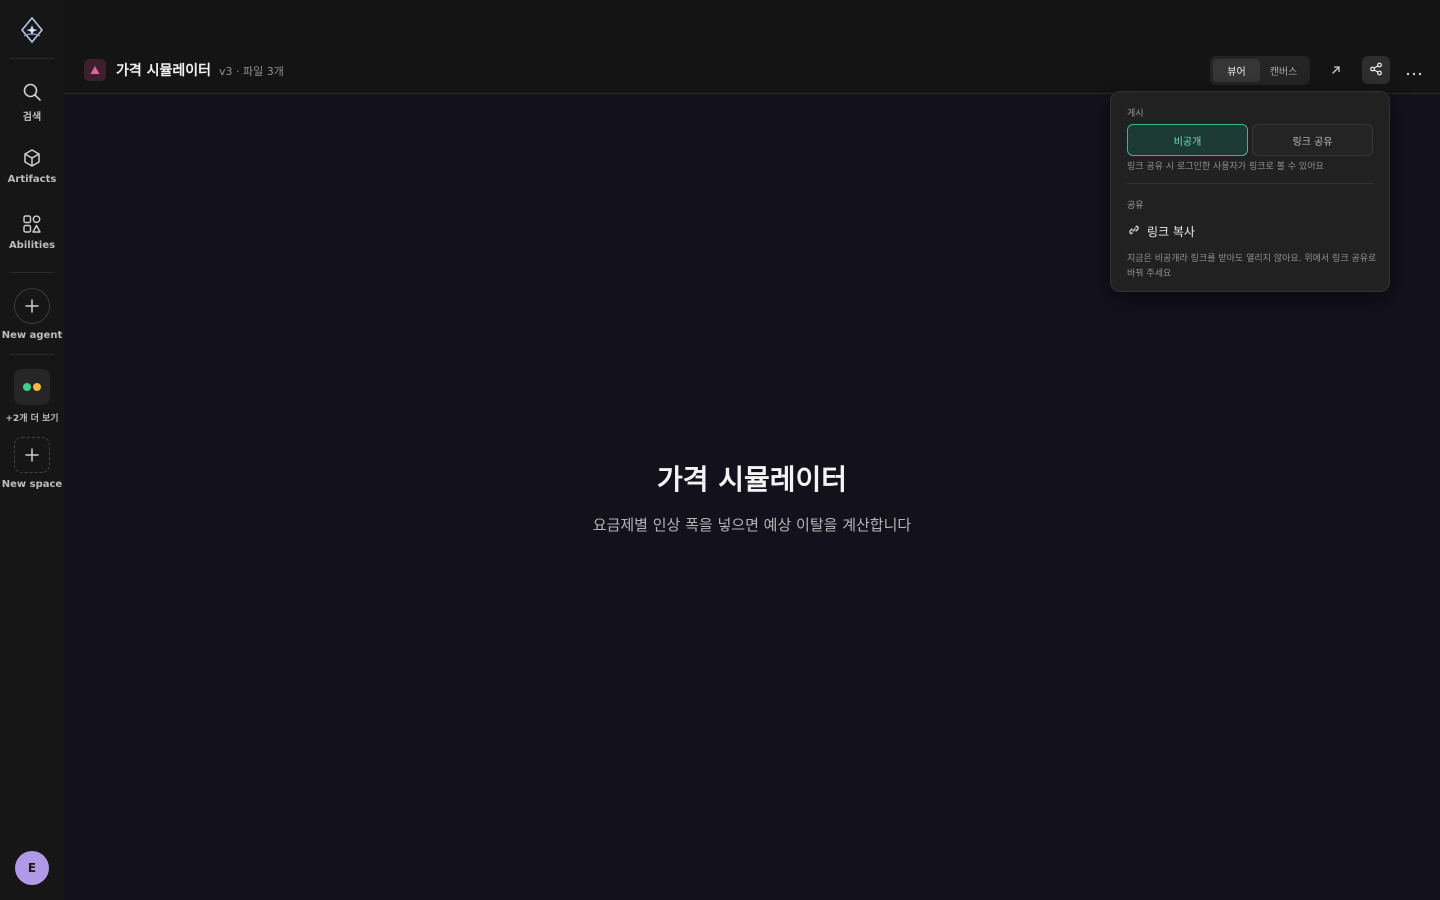 The width and height of the screenshot is (1440, 900). I want to click on sidebar-item-label: Artifacts, so click(32, 179).